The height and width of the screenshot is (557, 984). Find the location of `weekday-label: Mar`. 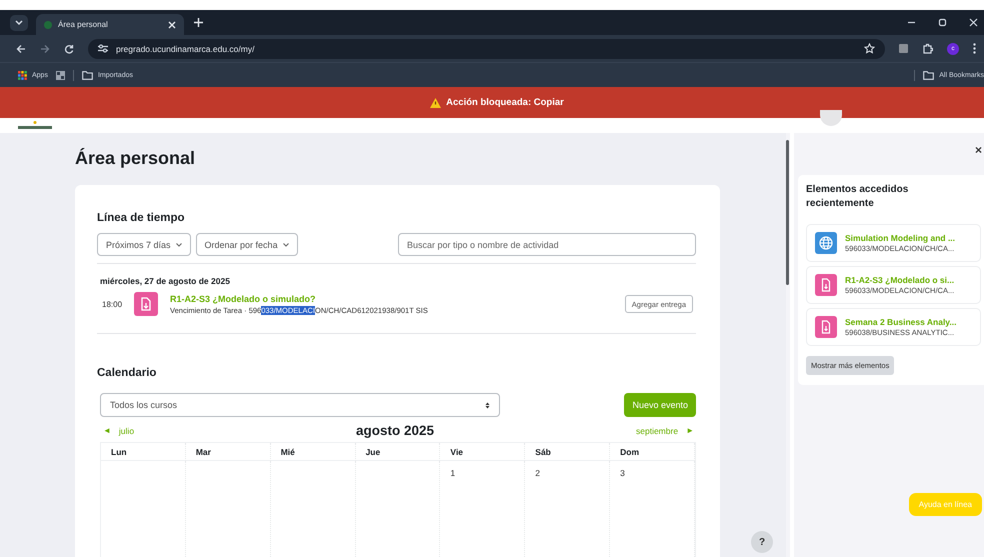

weekday-label: Mar is located at coordinates (203, 451).